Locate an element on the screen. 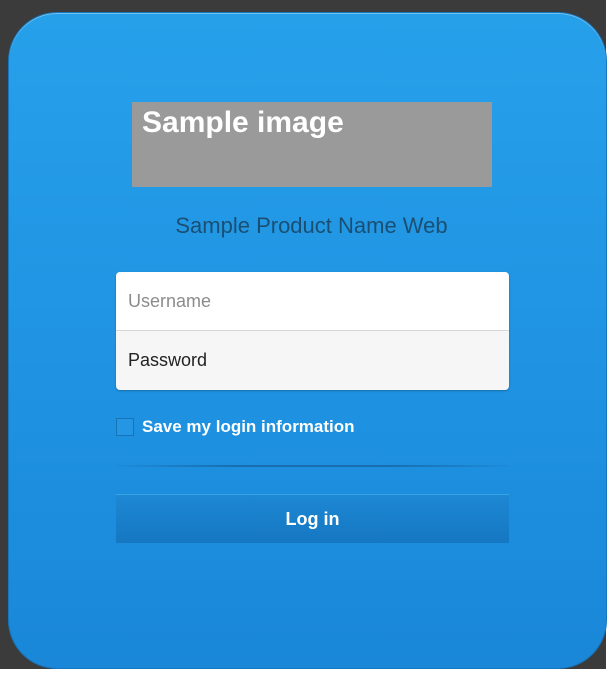 Image resolution: width=609 pixels, height=673 pixels. logo-image: Sample image is located at coordinates (312, 144).